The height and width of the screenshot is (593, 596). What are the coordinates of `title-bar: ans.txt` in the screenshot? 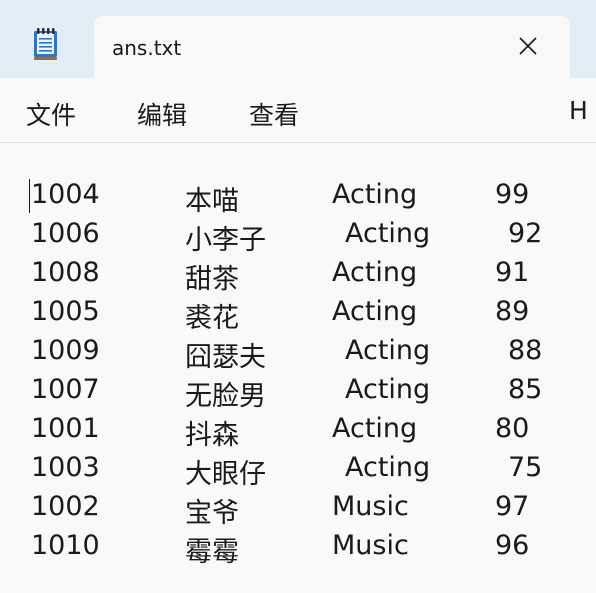 It's located at (298, 39).